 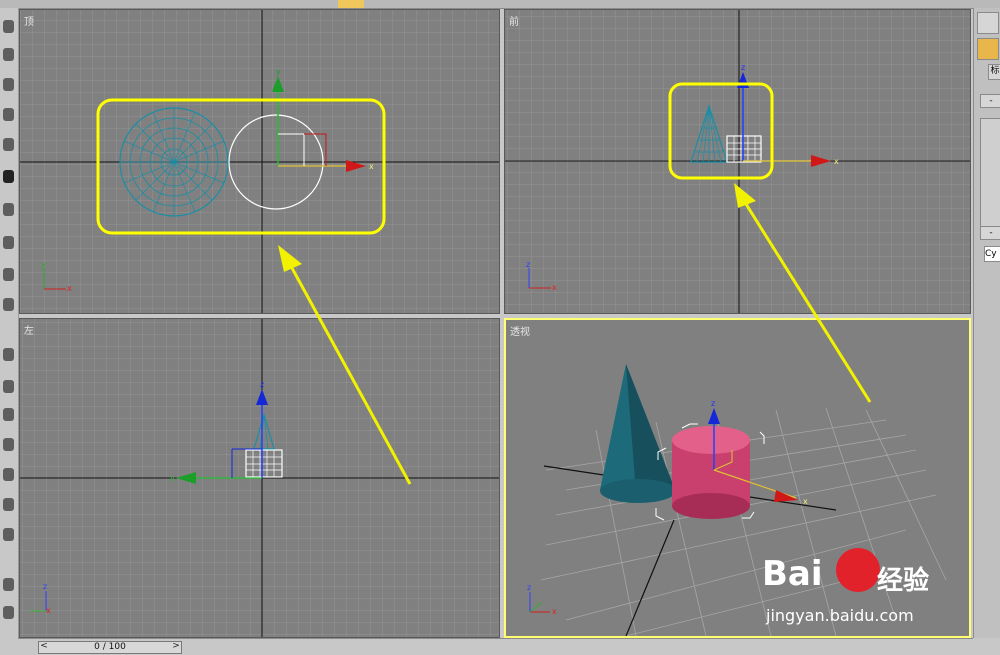 What do you see at coordinates (840, 615) in the screenshot?
I see `watermark-url: jingyan.baidu.com` at bounding box center [840, 615].